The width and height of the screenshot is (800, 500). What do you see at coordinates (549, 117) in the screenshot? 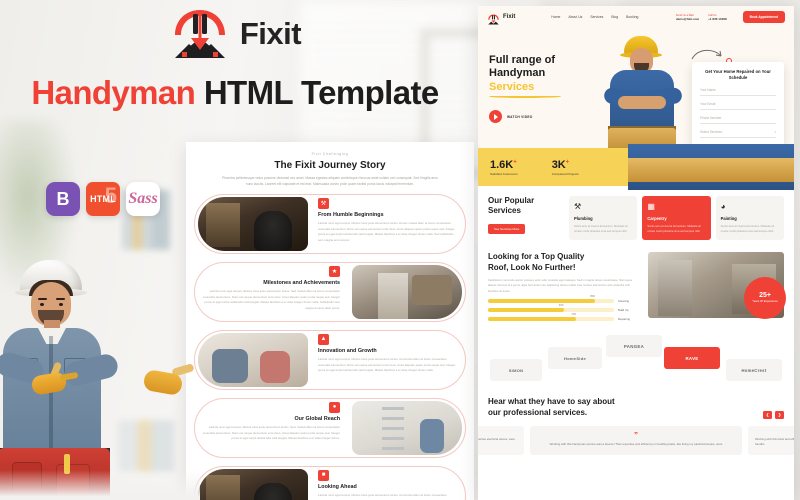
I see `watch-video-button: WATCH VIDEO` at bounding box center [549, 117].